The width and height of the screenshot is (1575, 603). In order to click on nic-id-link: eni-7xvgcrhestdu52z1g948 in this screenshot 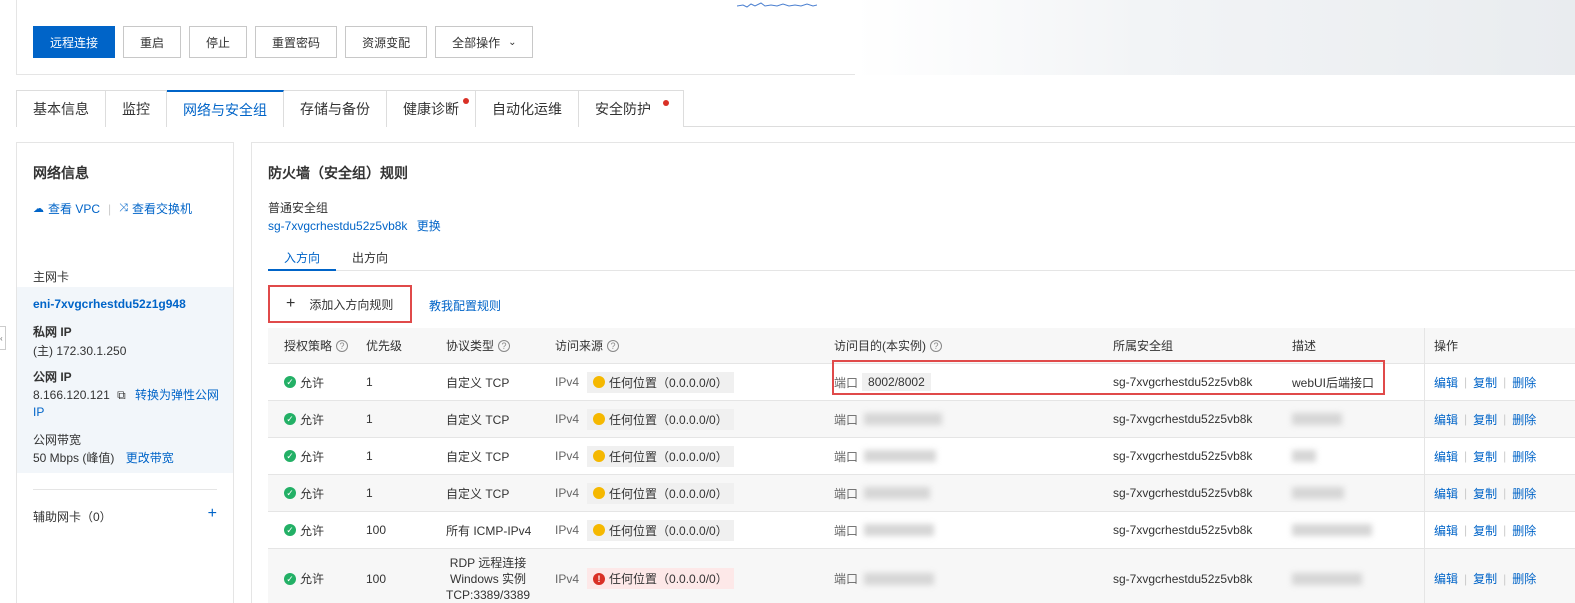, I will do `click(109, 304)`.